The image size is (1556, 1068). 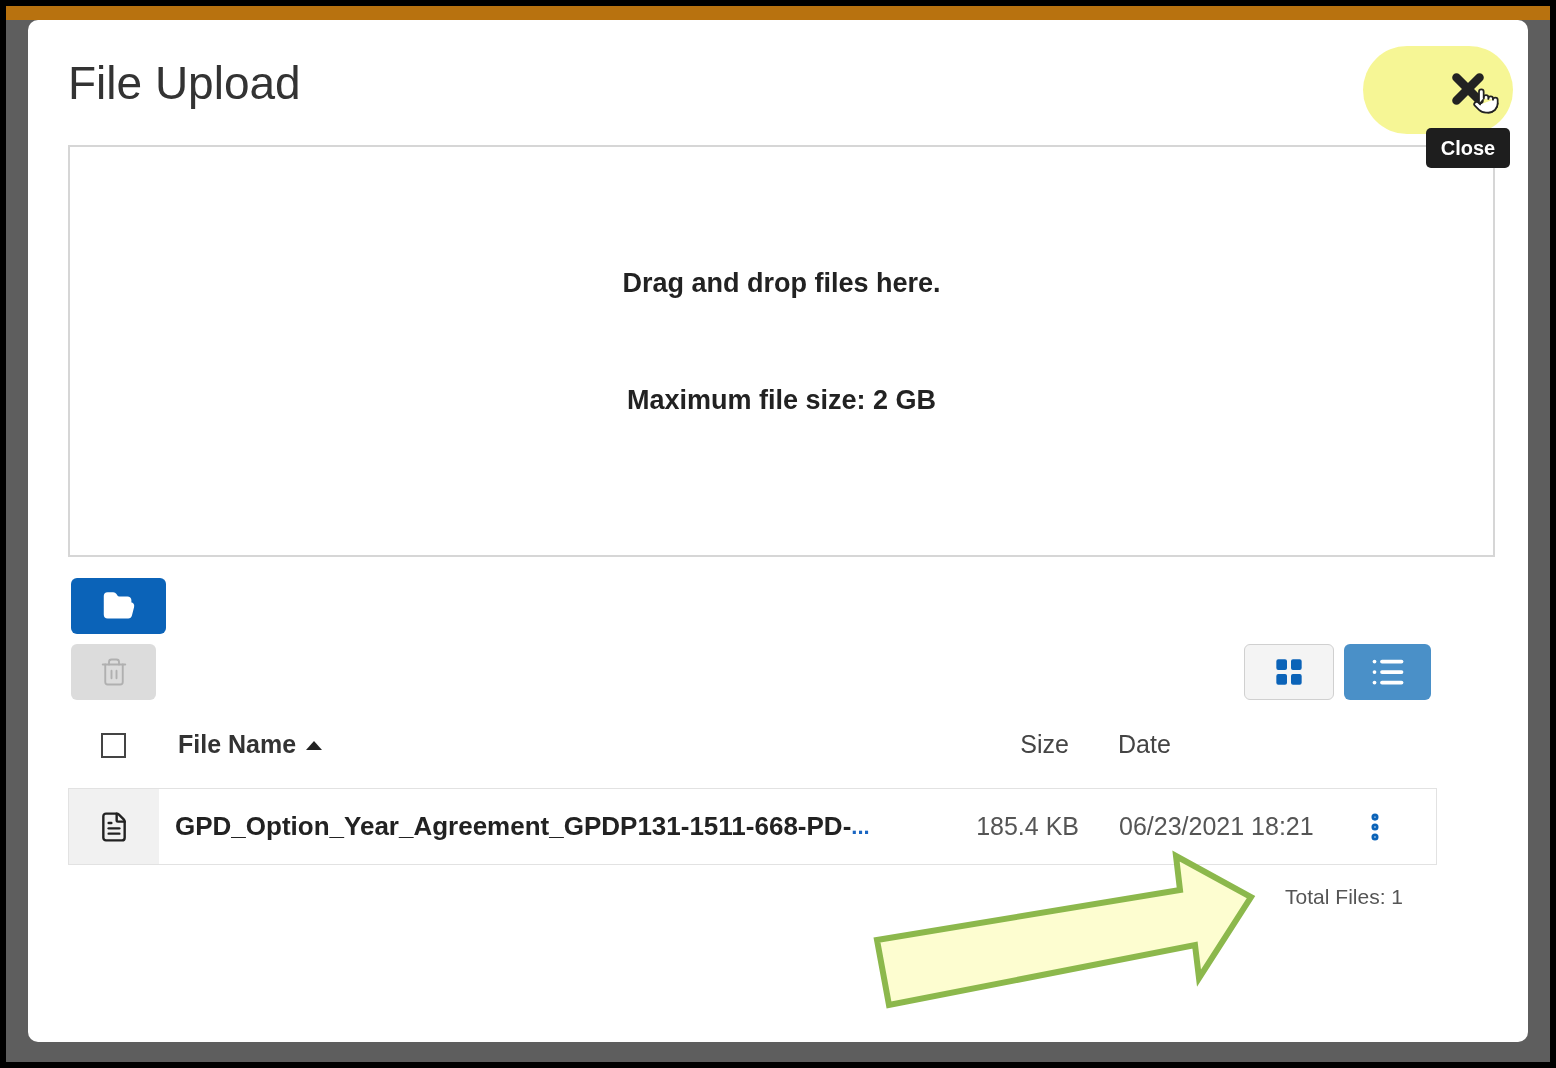 I want to click on browse-button, so click(x=118, y=606).